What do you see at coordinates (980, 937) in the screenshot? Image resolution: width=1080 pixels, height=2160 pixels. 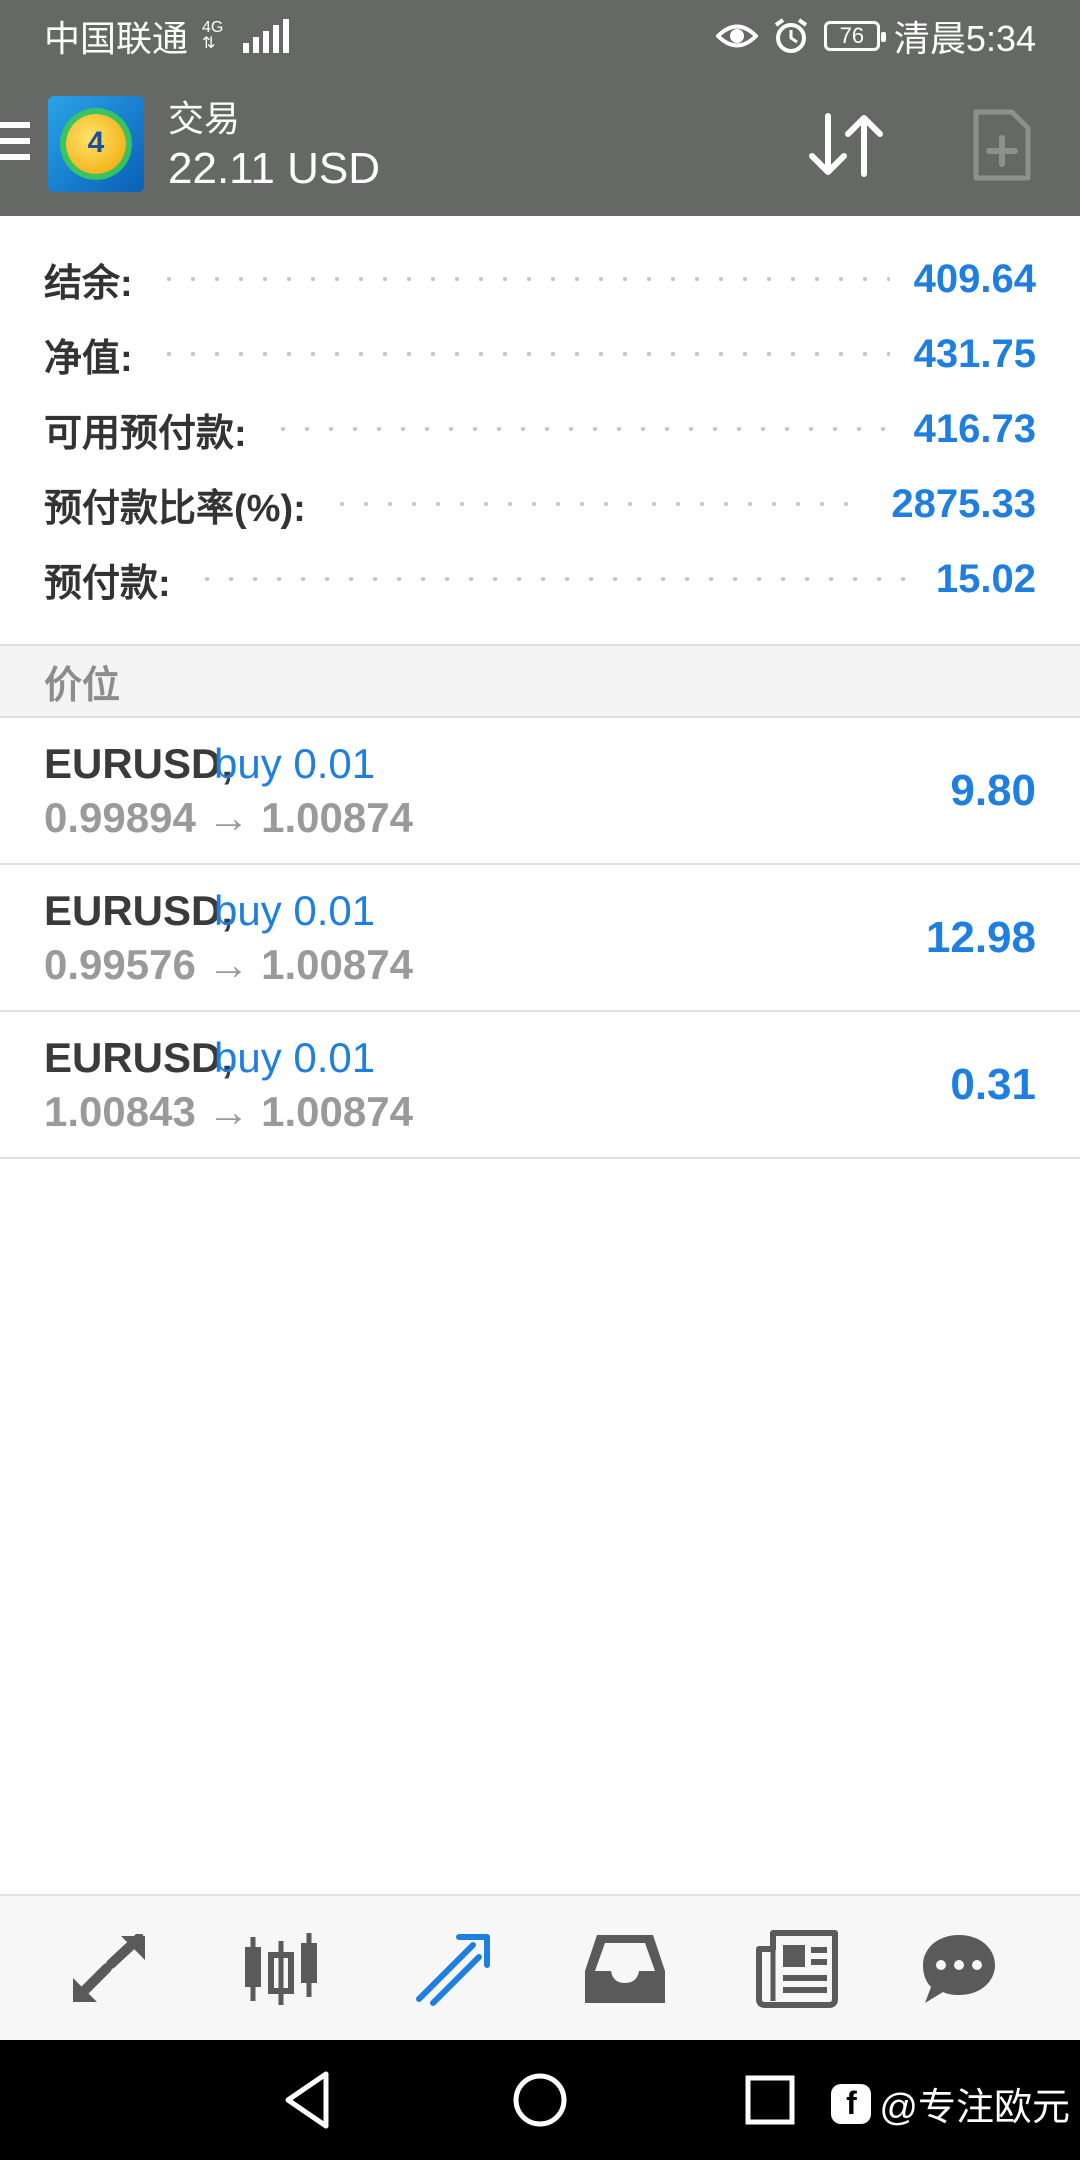 I see `position-profit: 12.98` at bounding box center [980, 937].